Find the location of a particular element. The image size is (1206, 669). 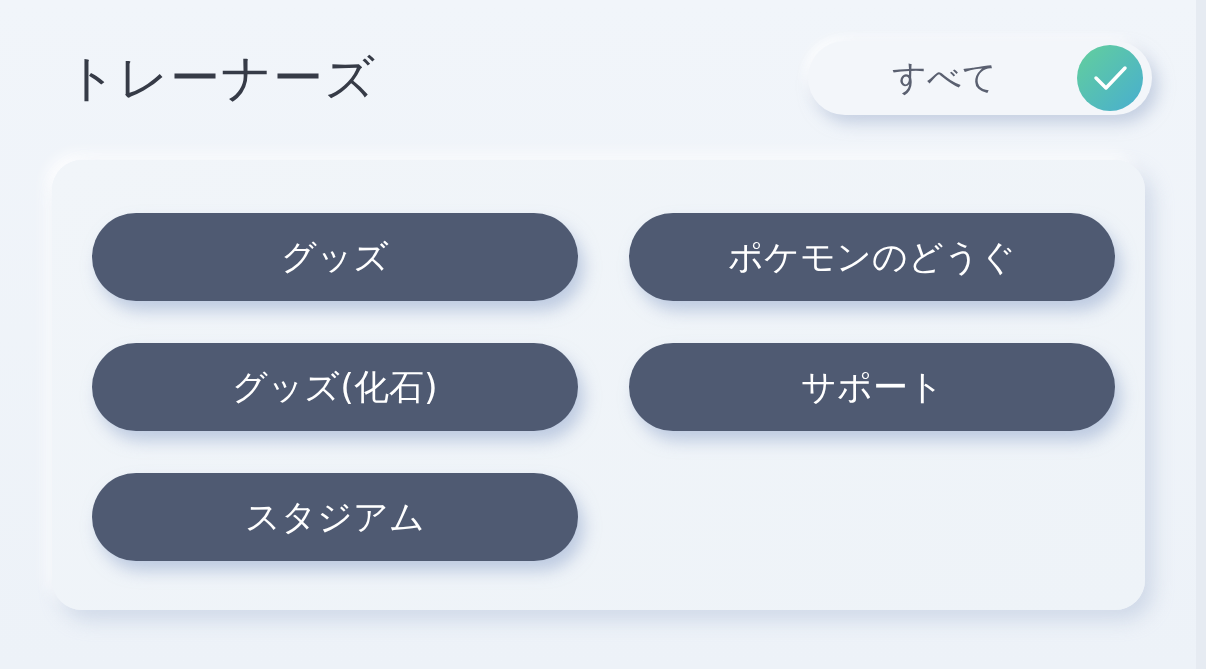

category-button: スタジアム is located at coordinates (335, 517).